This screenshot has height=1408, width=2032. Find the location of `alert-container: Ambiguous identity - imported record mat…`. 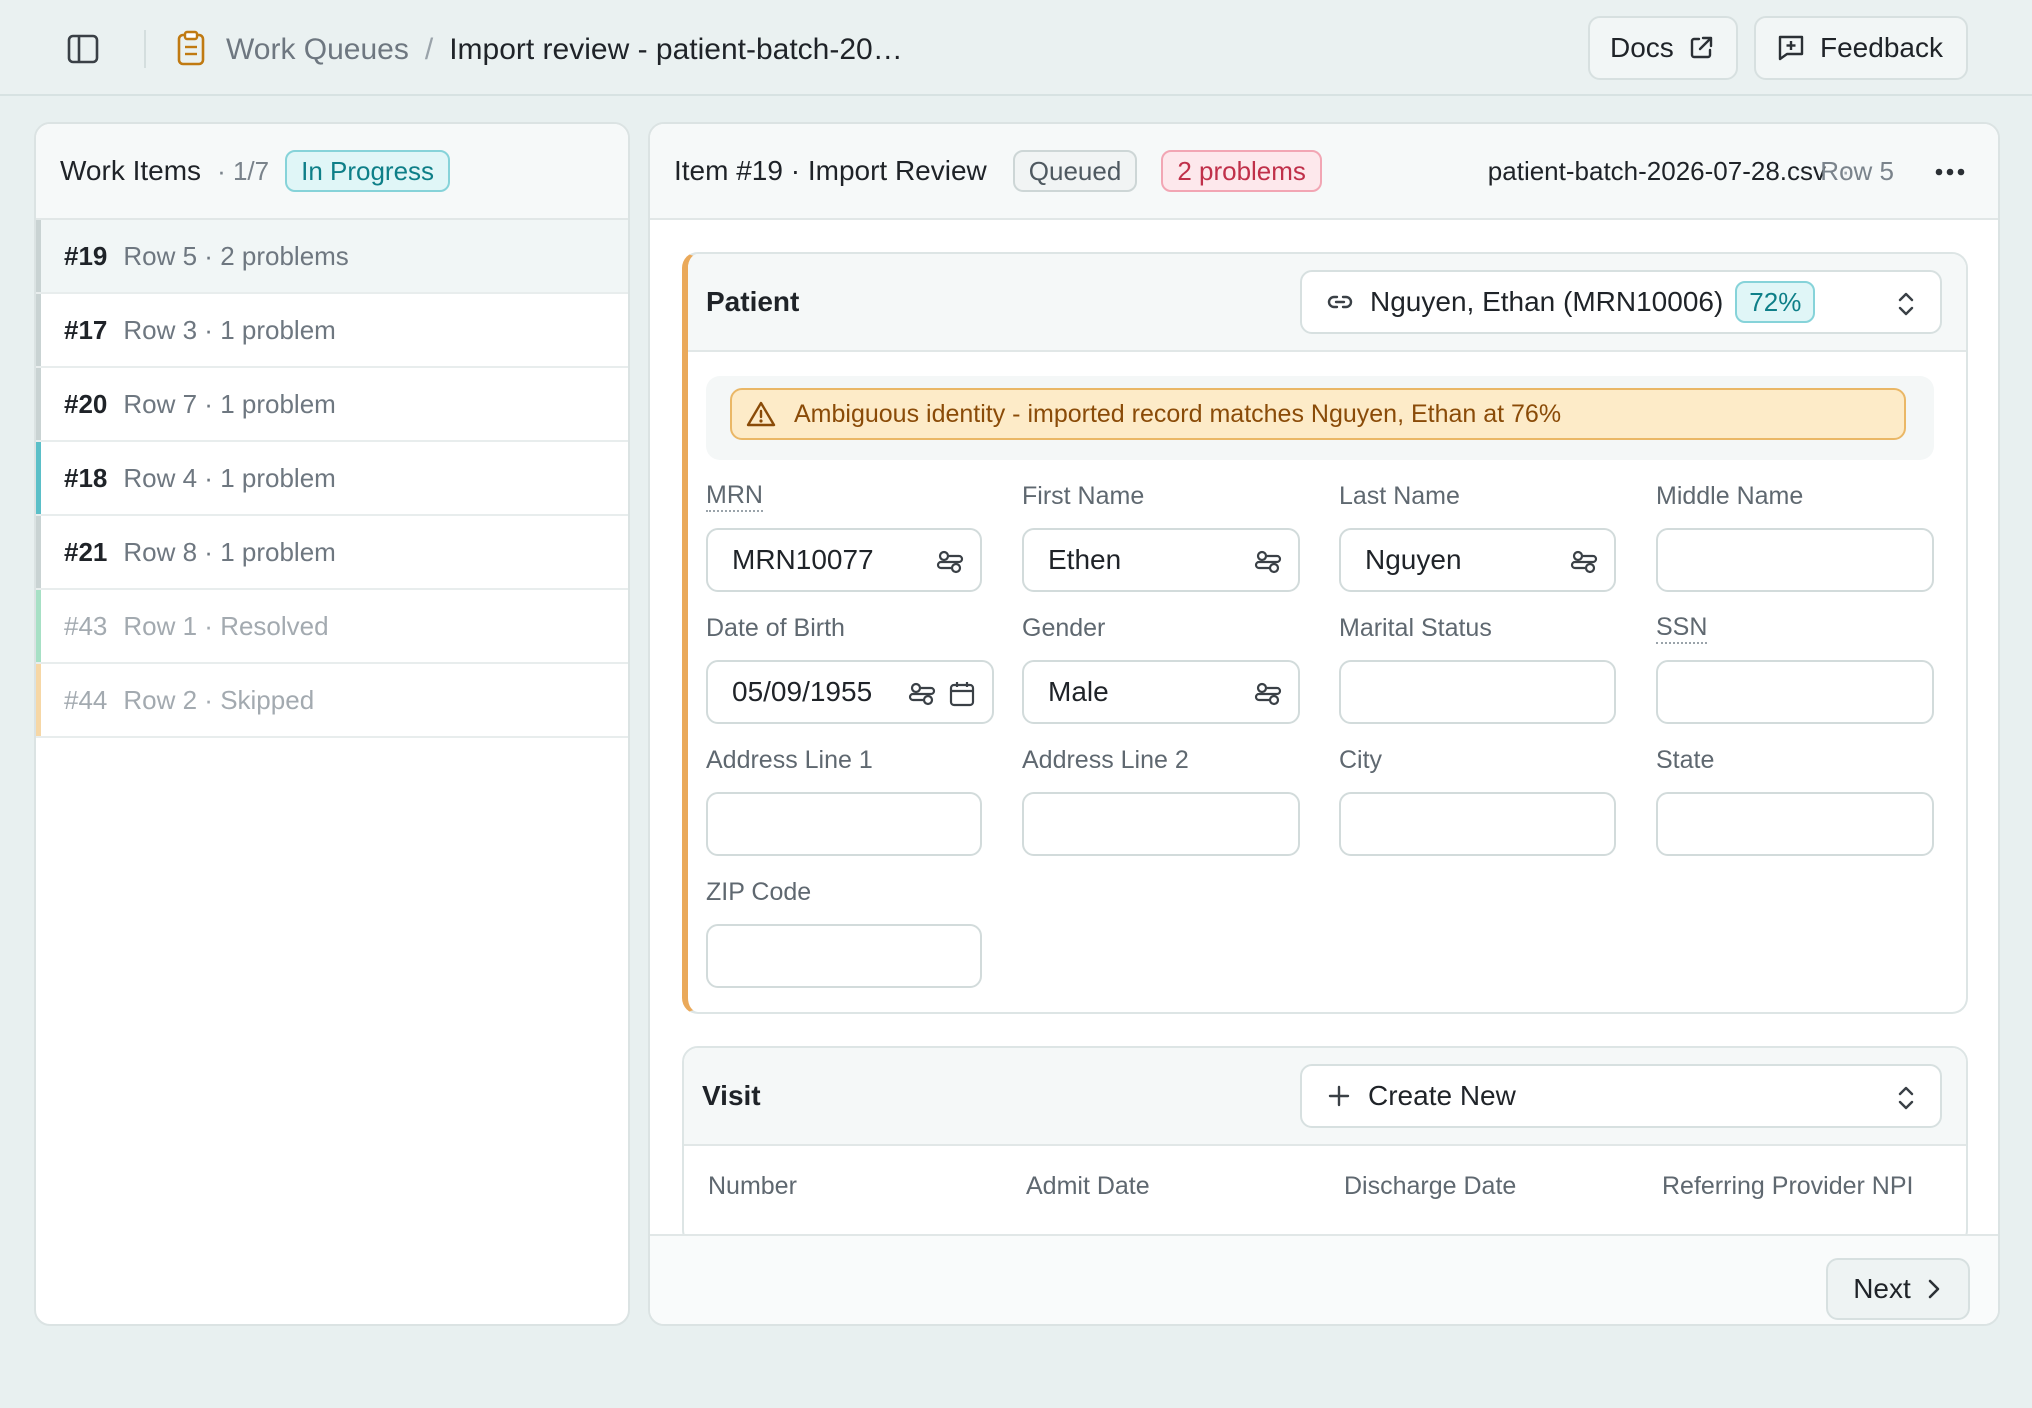

alert-container: Ambiguous identity - imported record mat… is located at coordinates (1320, 418).